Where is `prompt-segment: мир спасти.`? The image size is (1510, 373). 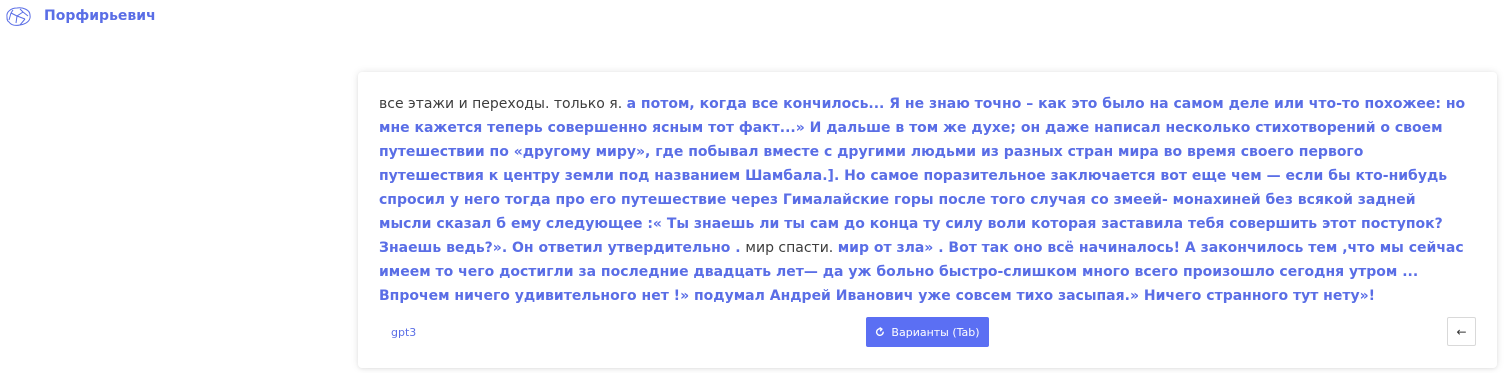 prompt-segment: мир спасти. is located at coordinates (791, 248).